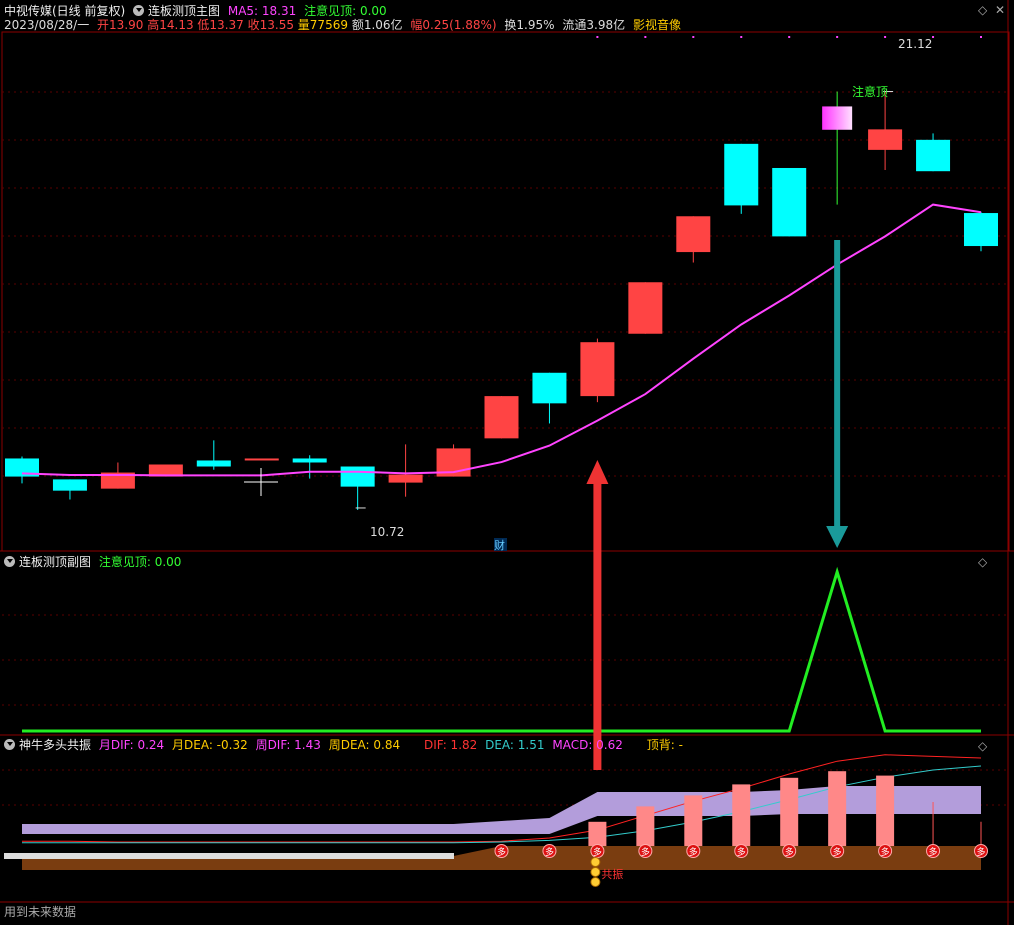  I want to click on teal-down-arrow-head, so click(837, 537).